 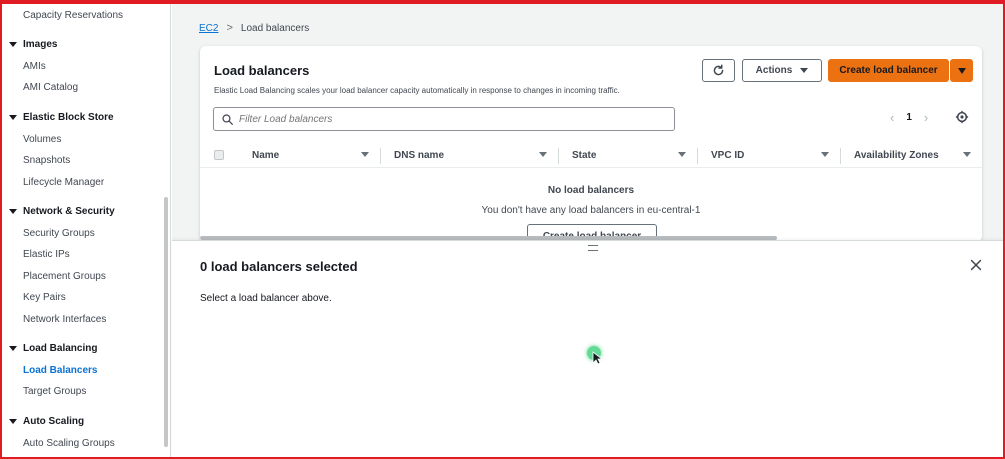 What do you see at coordinates (60, 370) in the screenshot?
I see `sidebar-item-load-balancers: Load Balancers` at bounding box center [60, 370].